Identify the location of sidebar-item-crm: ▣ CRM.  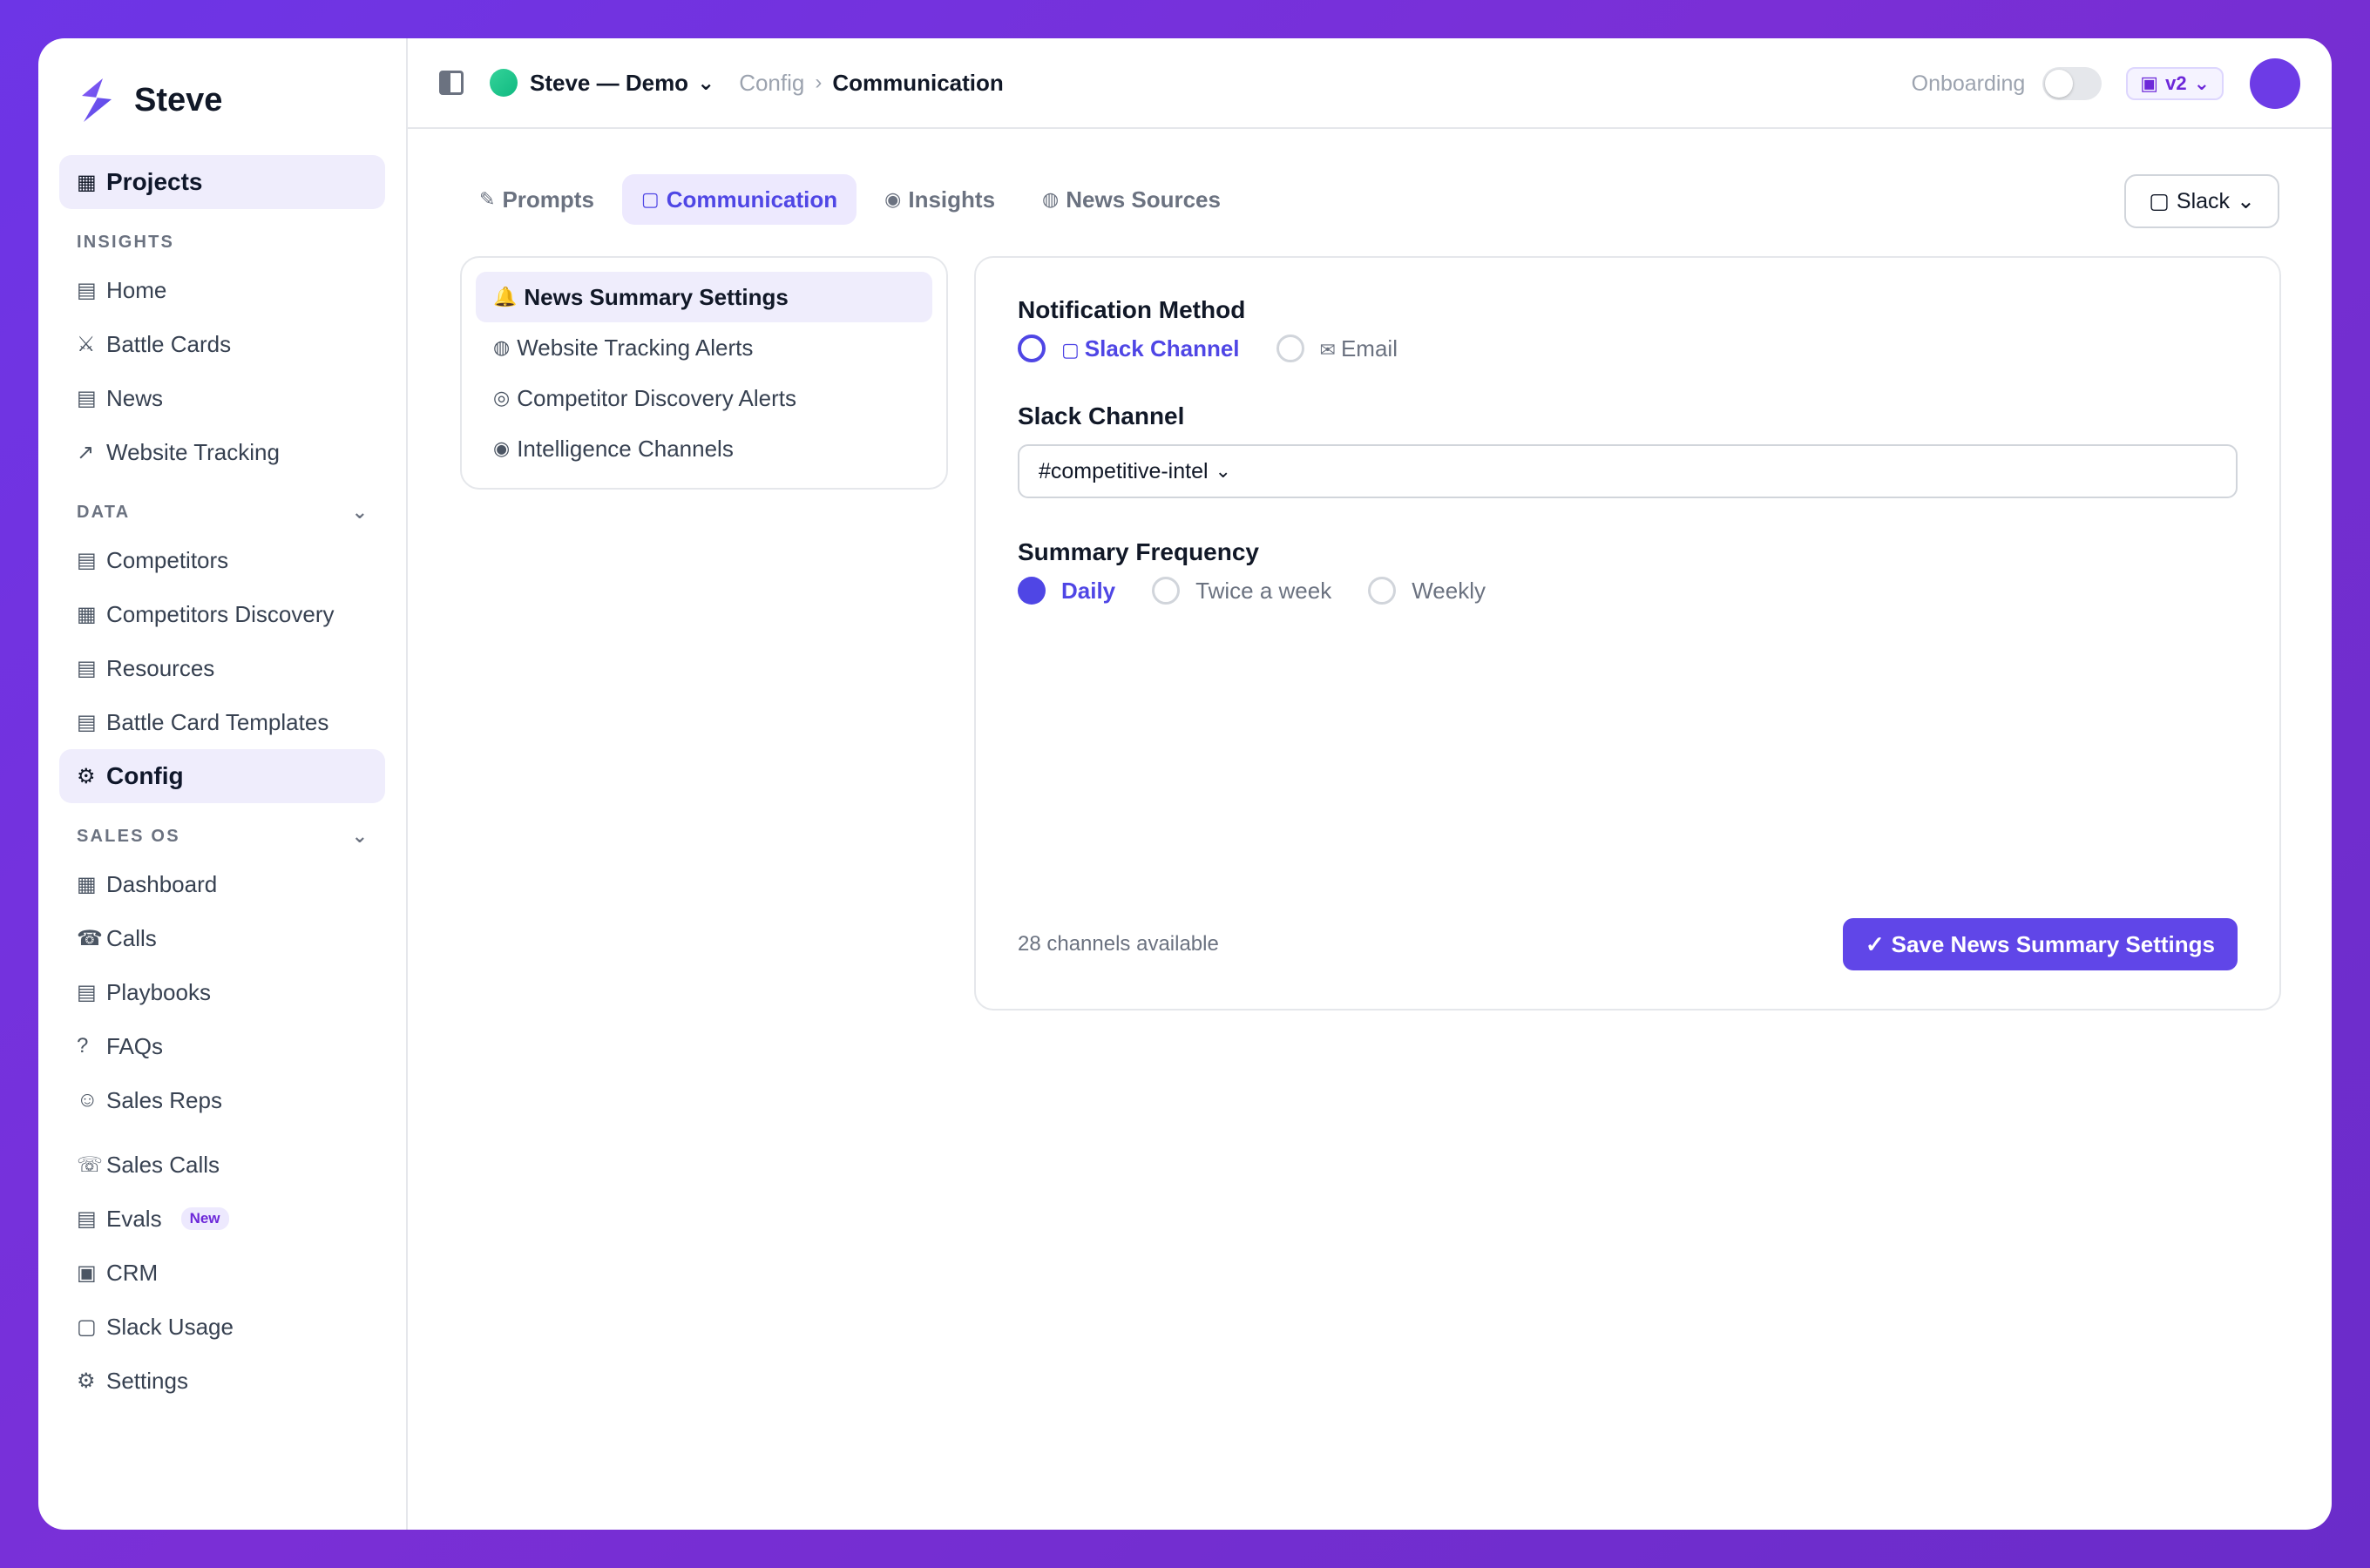
(222, 1273).